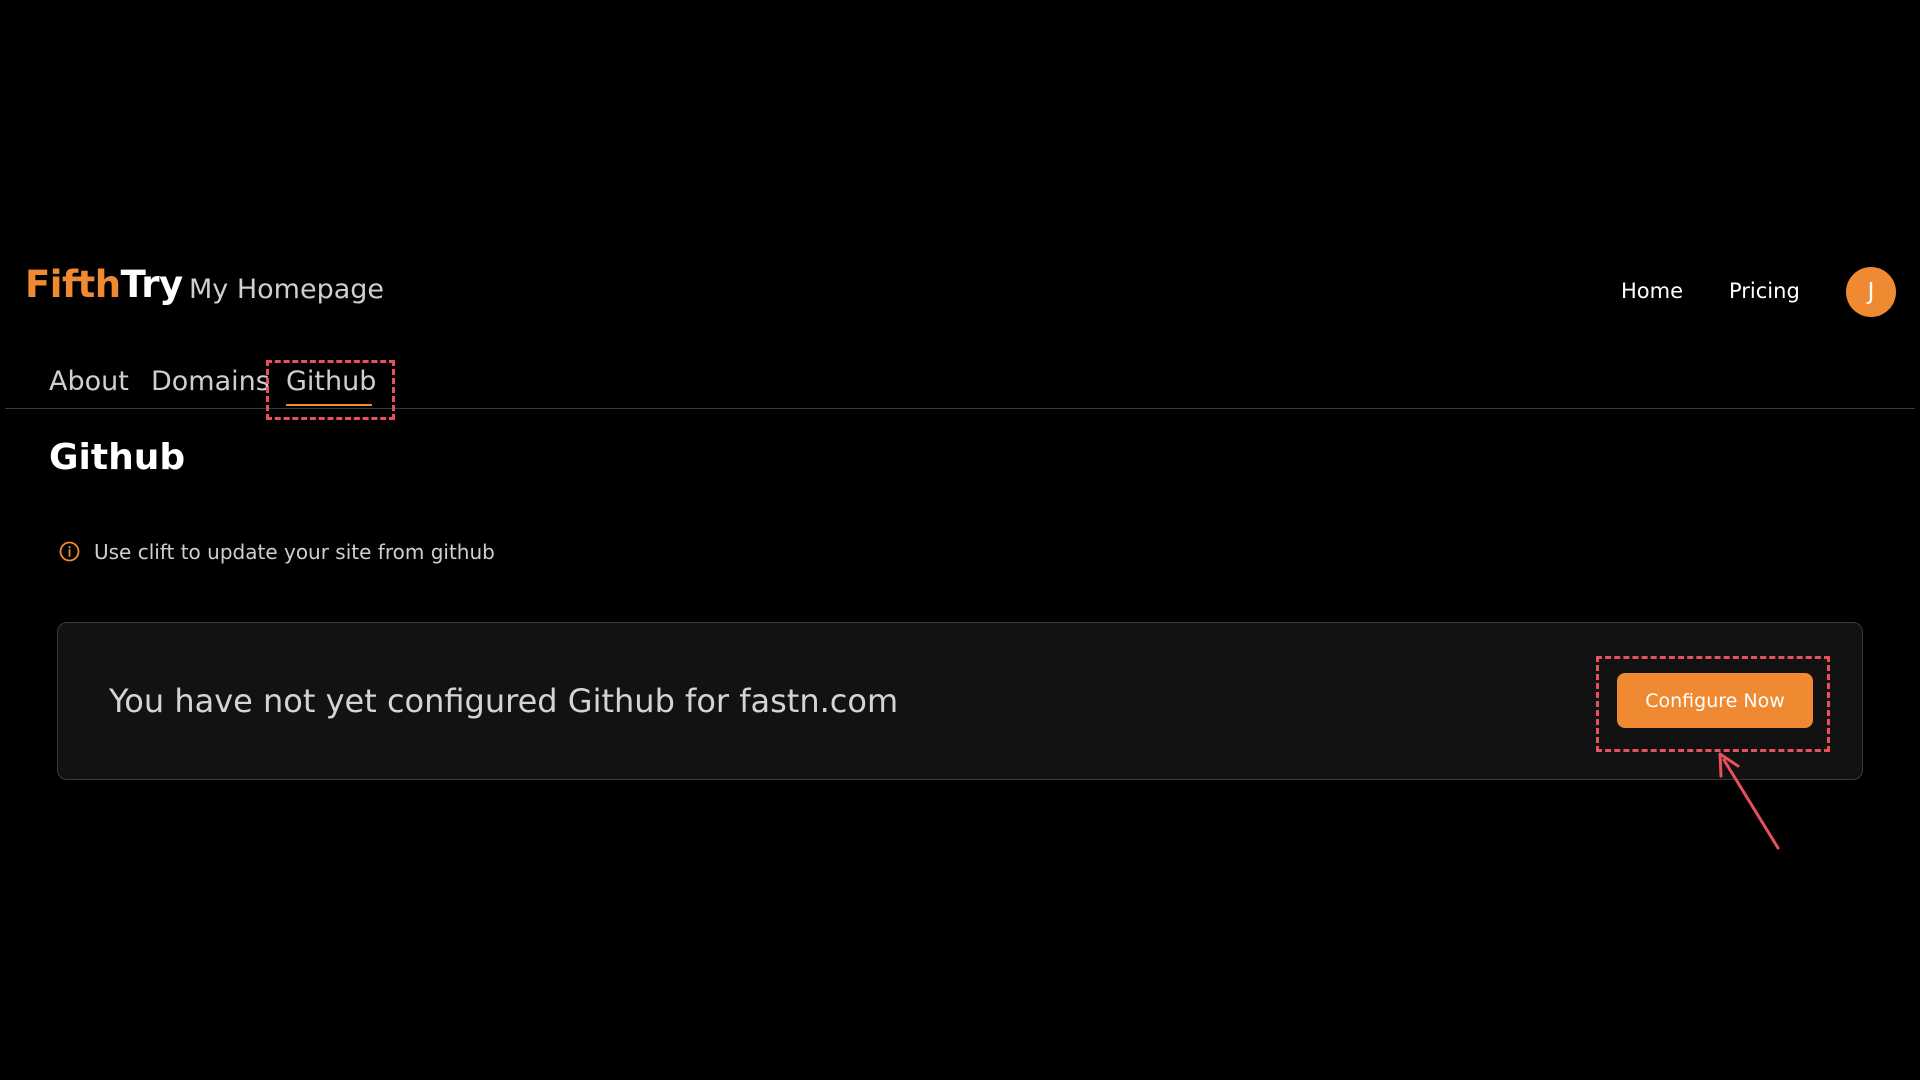  What do you see at coordinates (1652, 291) in the screenshot?
I see `nav-home-link: Home` at bounding box center [1652, 291].